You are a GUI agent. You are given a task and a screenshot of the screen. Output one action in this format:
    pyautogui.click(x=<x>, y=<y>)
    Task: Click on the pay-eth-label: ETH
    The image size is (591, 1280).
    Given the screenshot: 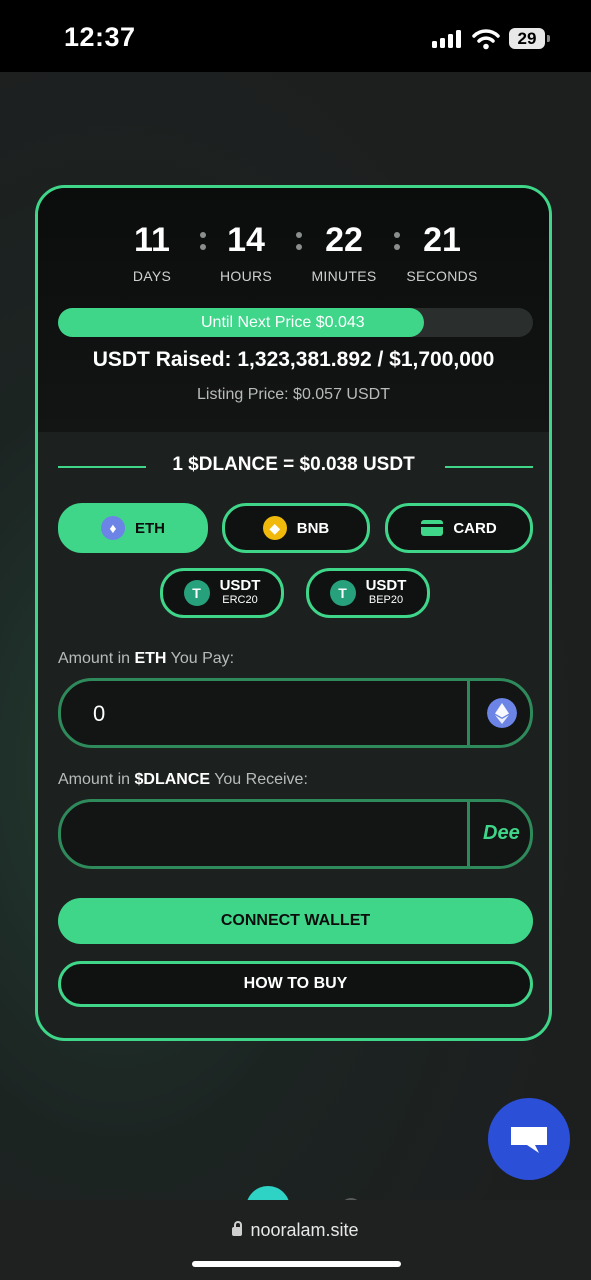 What is the action you would take?
    pyautogui.click(x=150, y=528)
    